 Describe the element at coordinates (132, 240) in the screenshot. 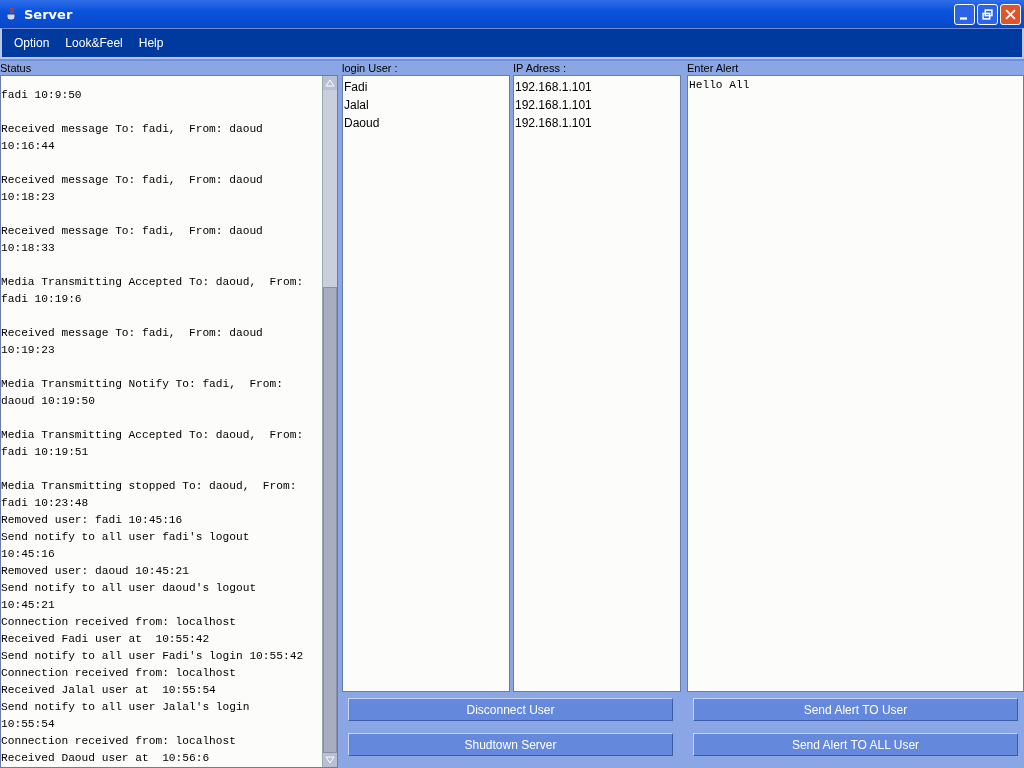

I see `log-entry: Received message To: fadi, From: daoud 10:18:33` at that location.